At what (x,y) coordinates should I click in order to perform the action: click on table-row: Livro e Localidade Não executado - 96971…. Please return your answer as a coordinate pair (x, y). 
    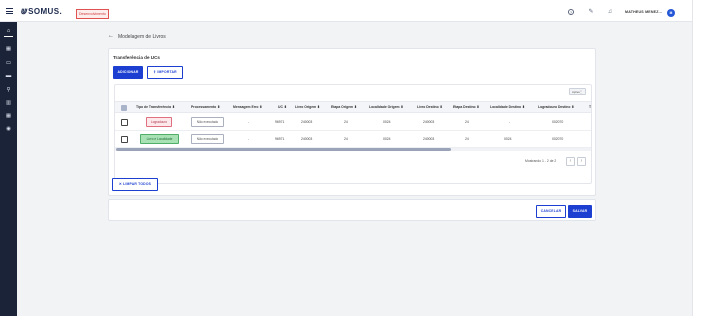
    Looking at the image, I should click on (353, 139).